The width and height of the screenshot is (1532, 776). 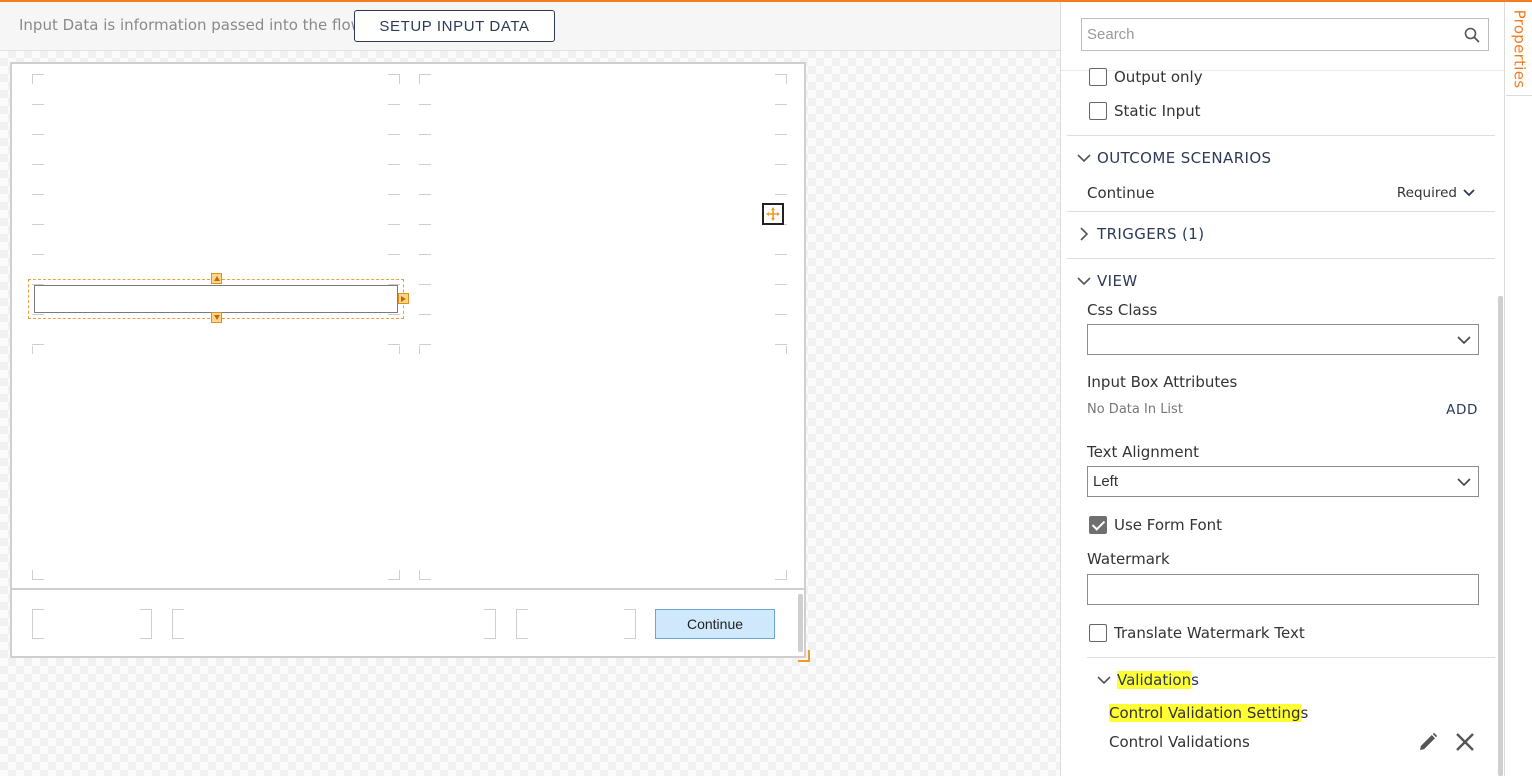 I want to click on textbox-preview, so click(x=216, y=299).